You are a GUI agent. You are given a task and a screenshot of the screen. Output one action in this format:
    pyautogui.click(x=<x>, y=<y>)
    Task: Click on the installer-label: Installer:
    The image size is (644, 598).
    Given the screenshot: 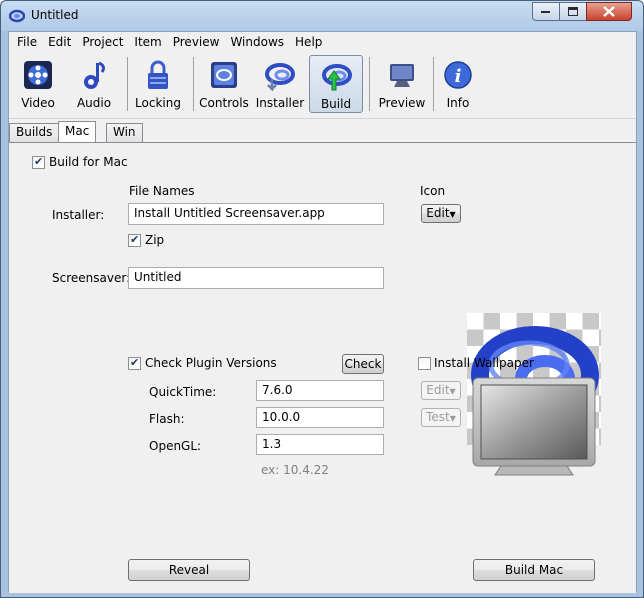 What is the action you would take?
    pyautogui.click(x=78, y=215)
    